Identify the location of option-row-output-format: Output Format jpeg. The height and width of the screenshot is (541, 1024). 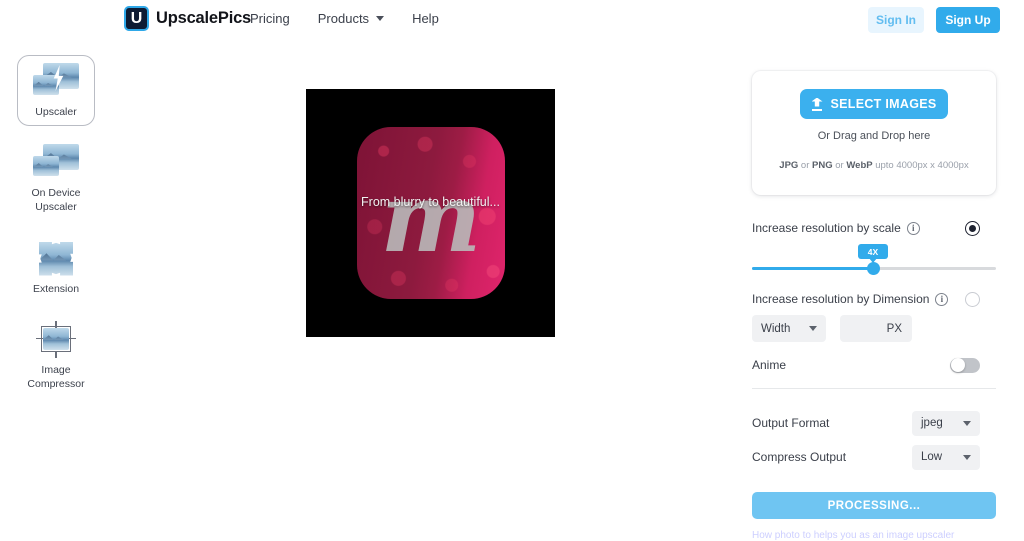
(874, 423).